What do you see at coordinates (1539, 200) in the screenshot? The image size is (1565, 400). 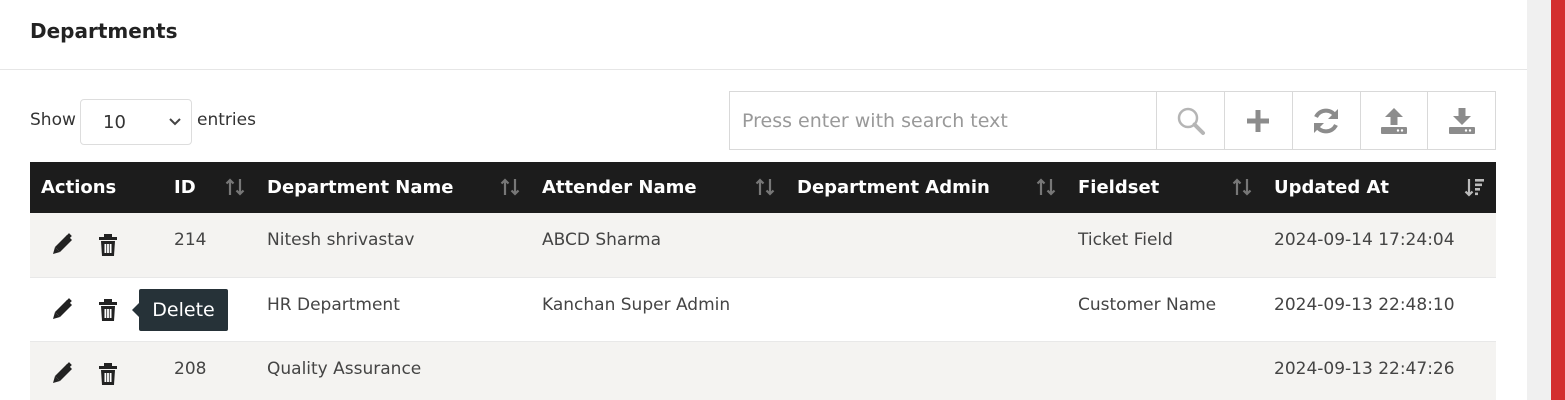 I see `scroll-gutter` at bounding box center [1539, 200].